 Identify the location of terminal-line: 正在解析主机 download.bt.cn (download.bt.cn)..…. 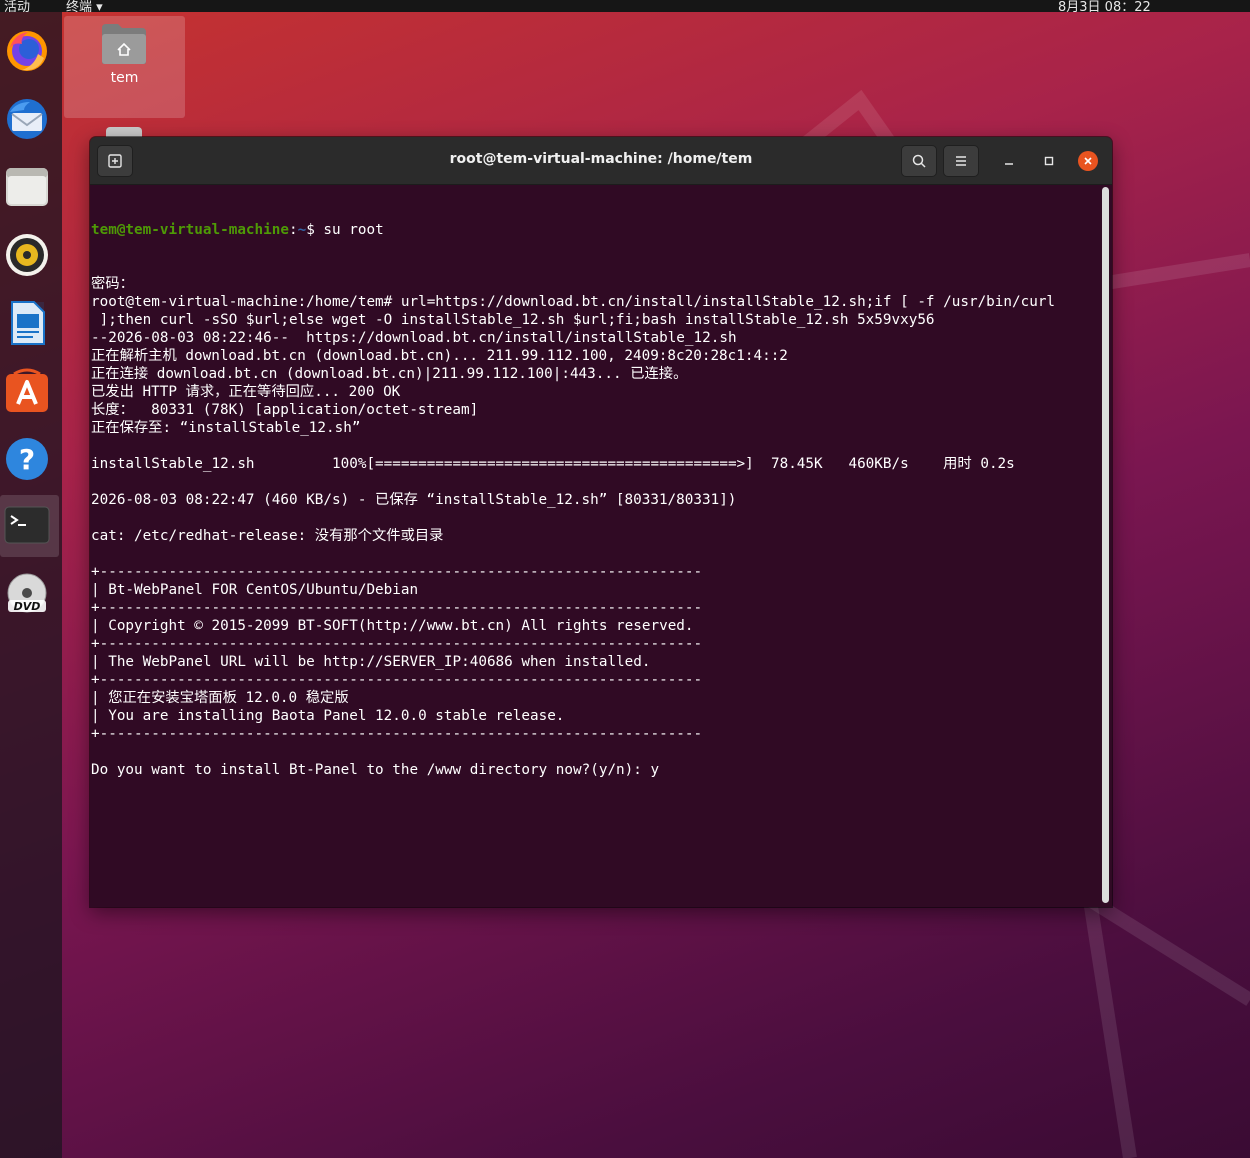
(439, 356).